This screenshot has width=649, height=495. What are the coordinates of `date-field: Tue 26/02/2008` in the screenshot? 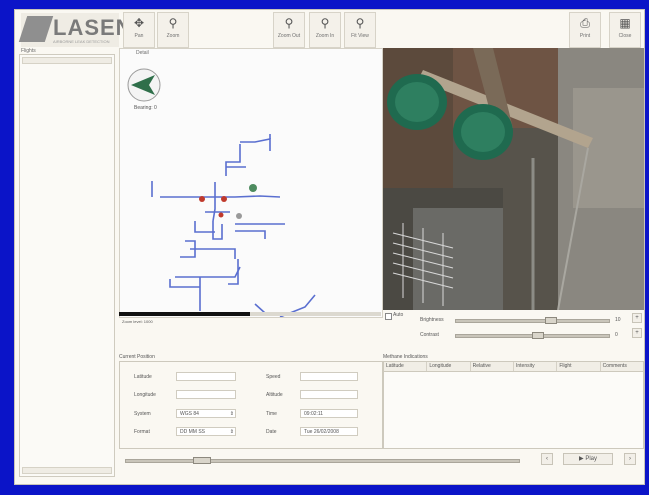 It's located at (329, 431).